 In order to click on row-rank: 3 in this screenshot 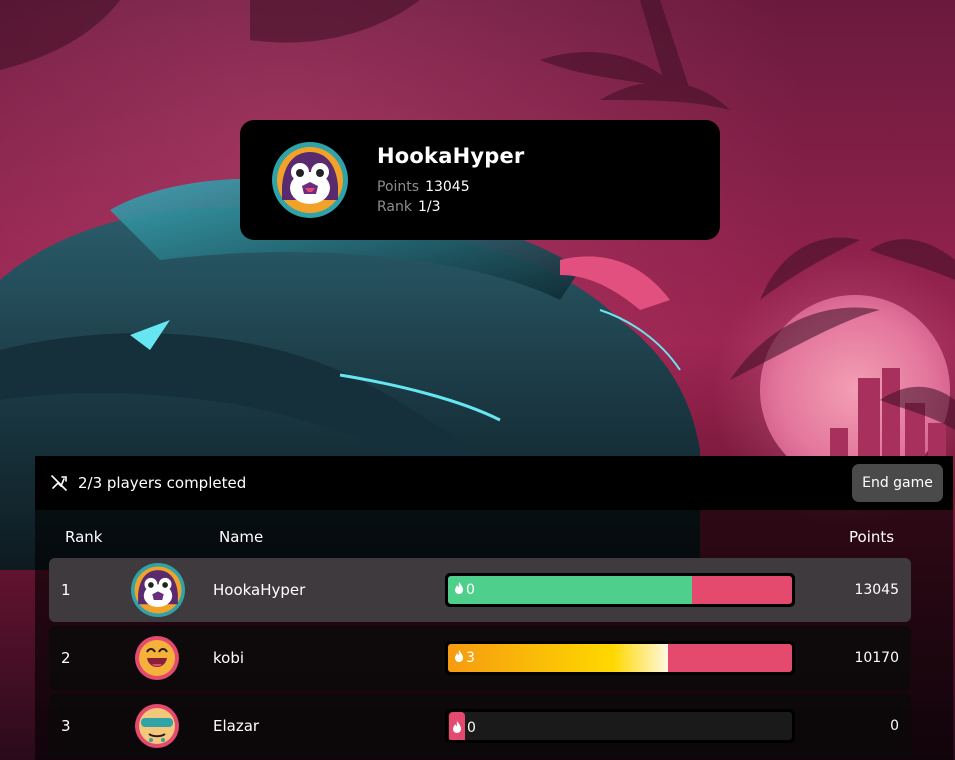, I will do `click(66, 726)`.